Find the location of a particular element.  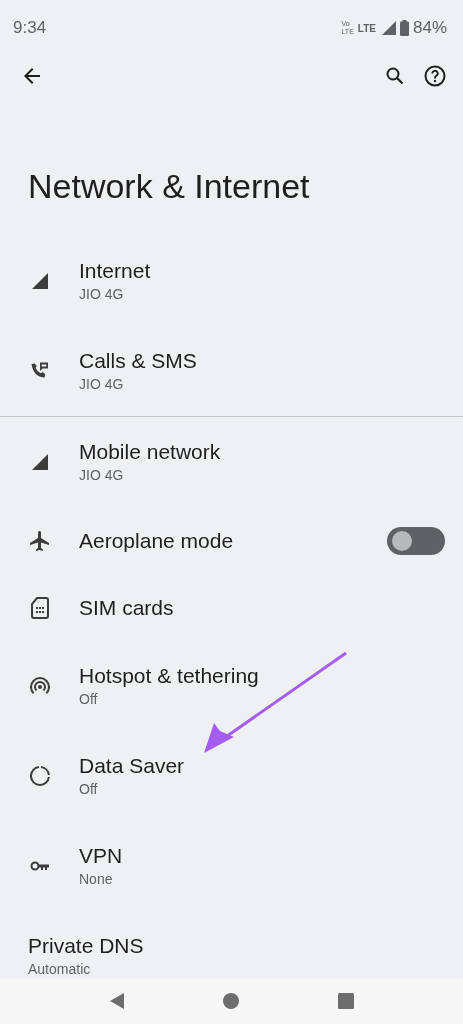

home-icon is located at coordinates (231, 1001).